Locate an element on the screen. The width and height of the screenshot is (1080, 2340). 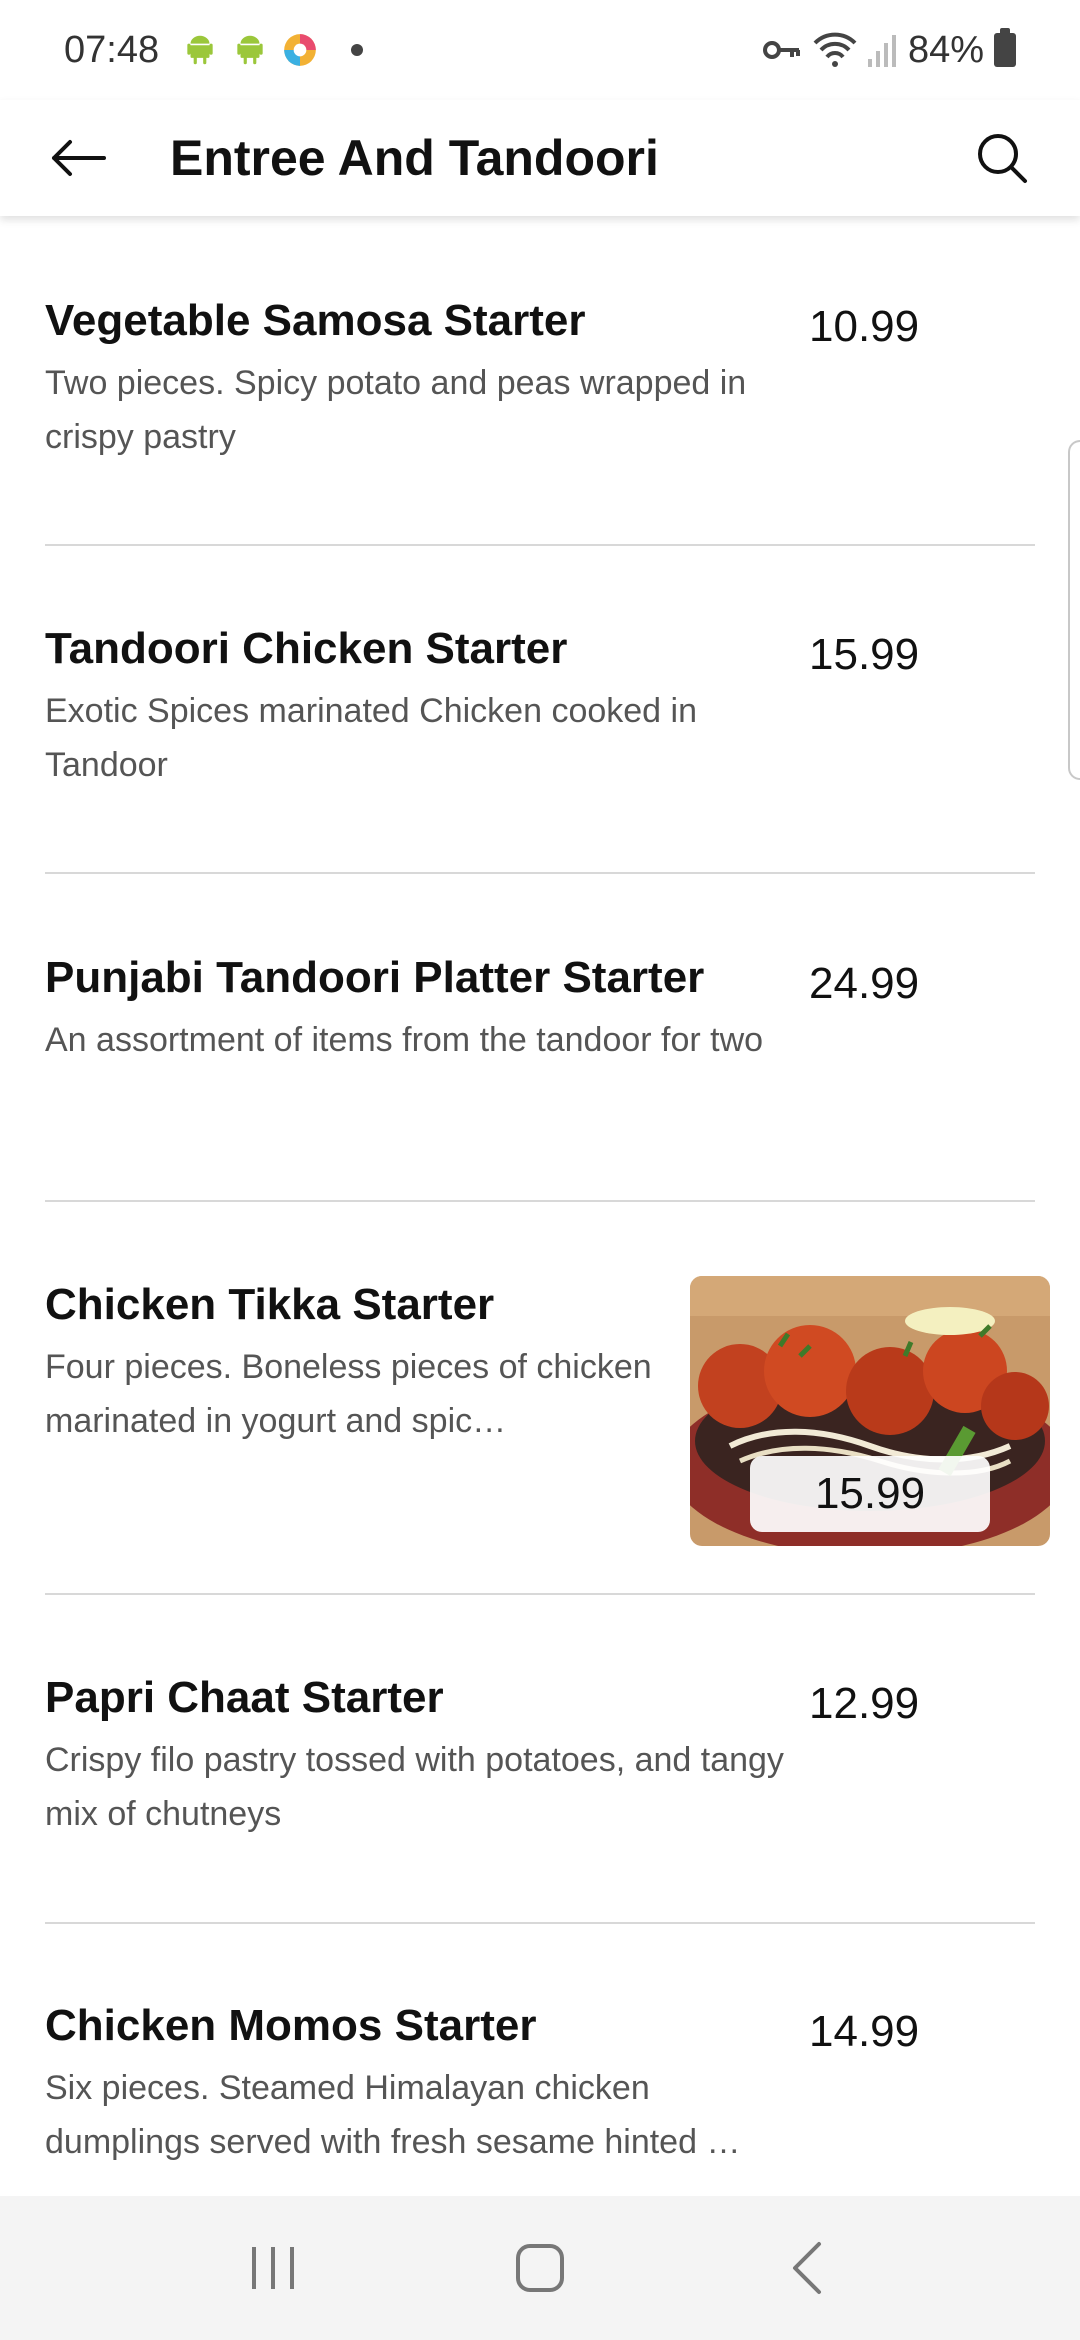
recents-button is located at coordinates (273, 2268).